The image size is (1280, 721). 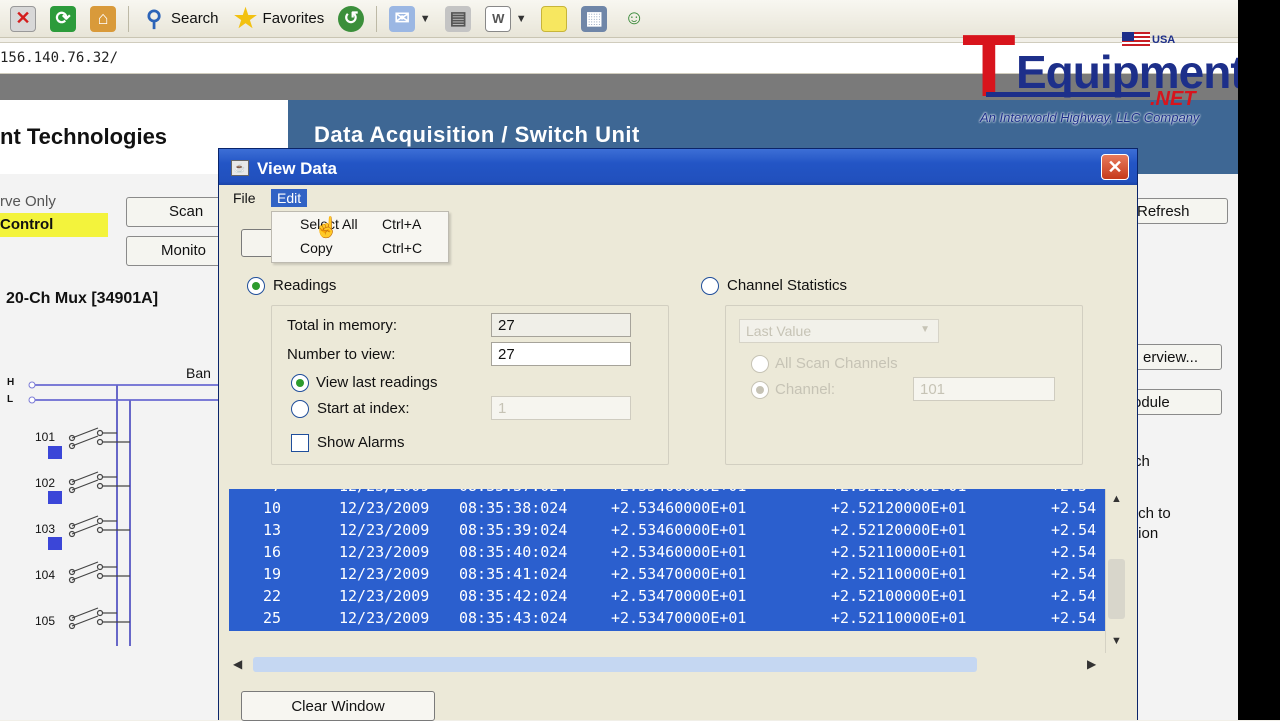 I want to click on logo-net: .NET, so click(x=1173, y=99).